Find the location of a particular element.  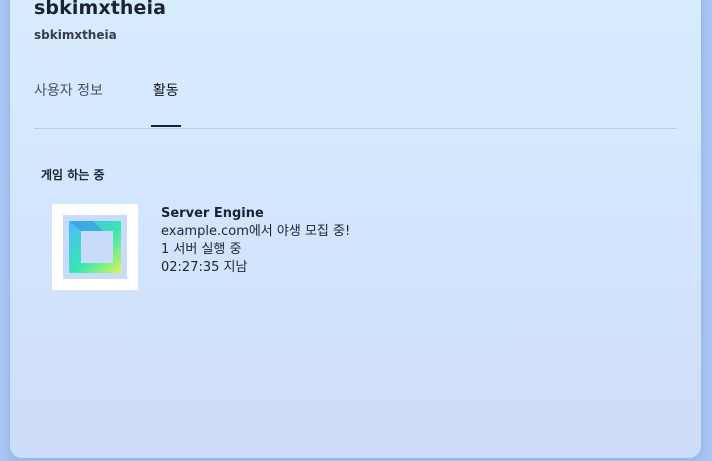

game-name: Server Engine is located at coordinates (212, 213).